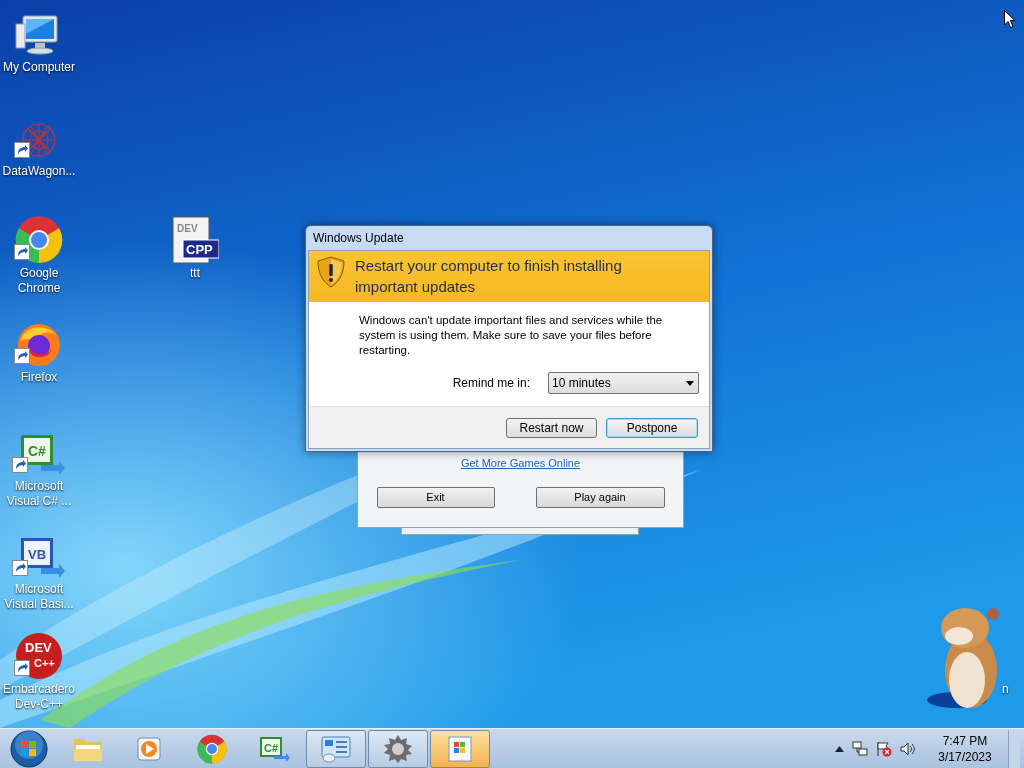 Image resolution: width=1024 pixels, height=768 pixels. I want to click on taskbar-button: C#, so click(274, 748).